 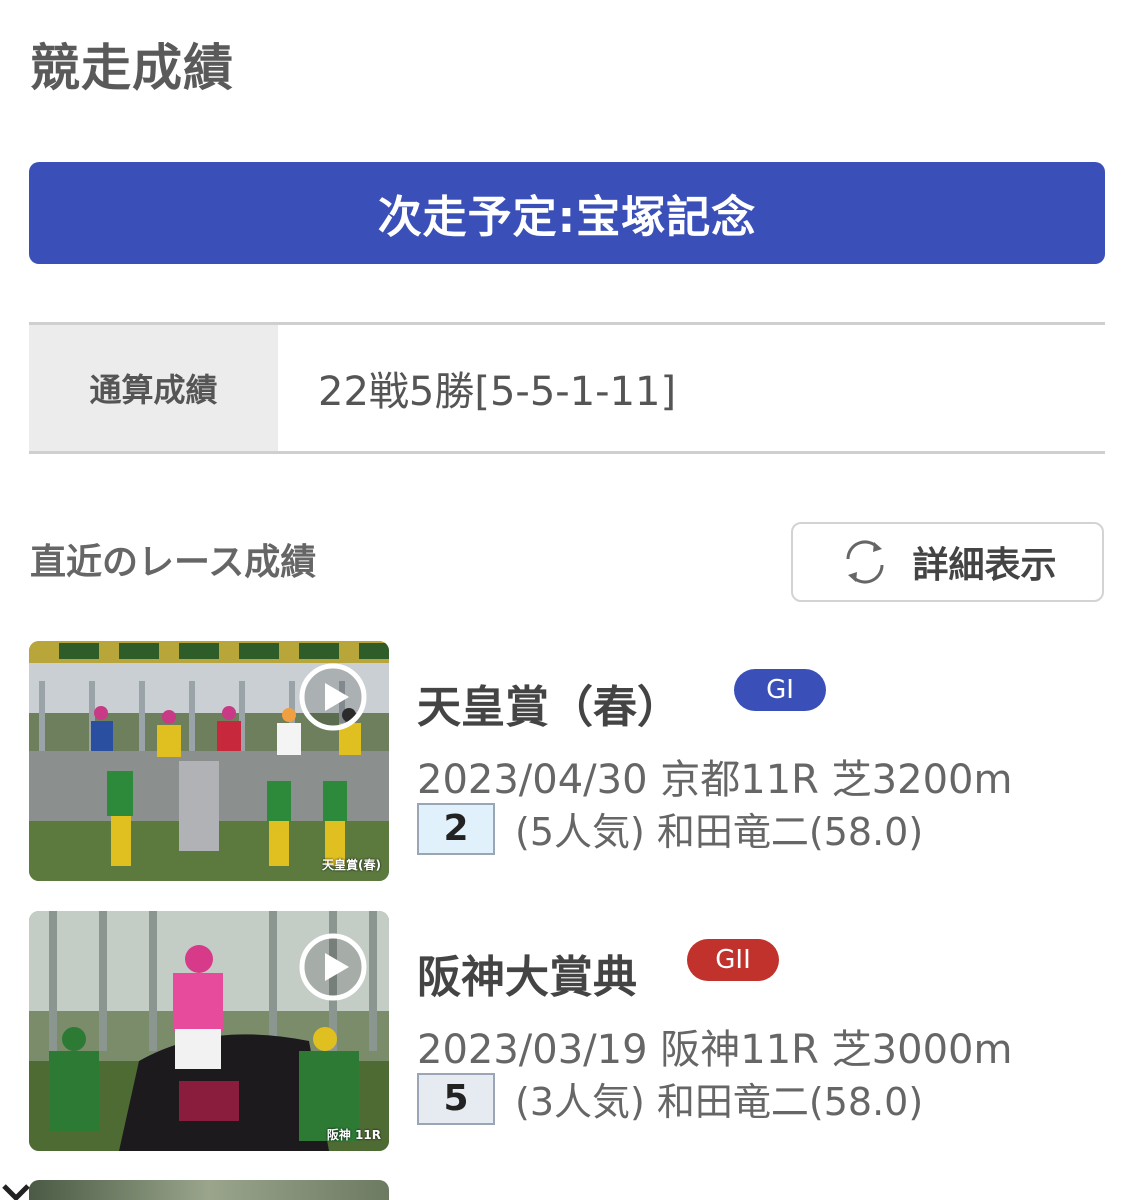 What do you see at coordinates (984, 565) in the screenshot?
I see `detail-view-label: 詳細表示` at bounding box center [984, 565].